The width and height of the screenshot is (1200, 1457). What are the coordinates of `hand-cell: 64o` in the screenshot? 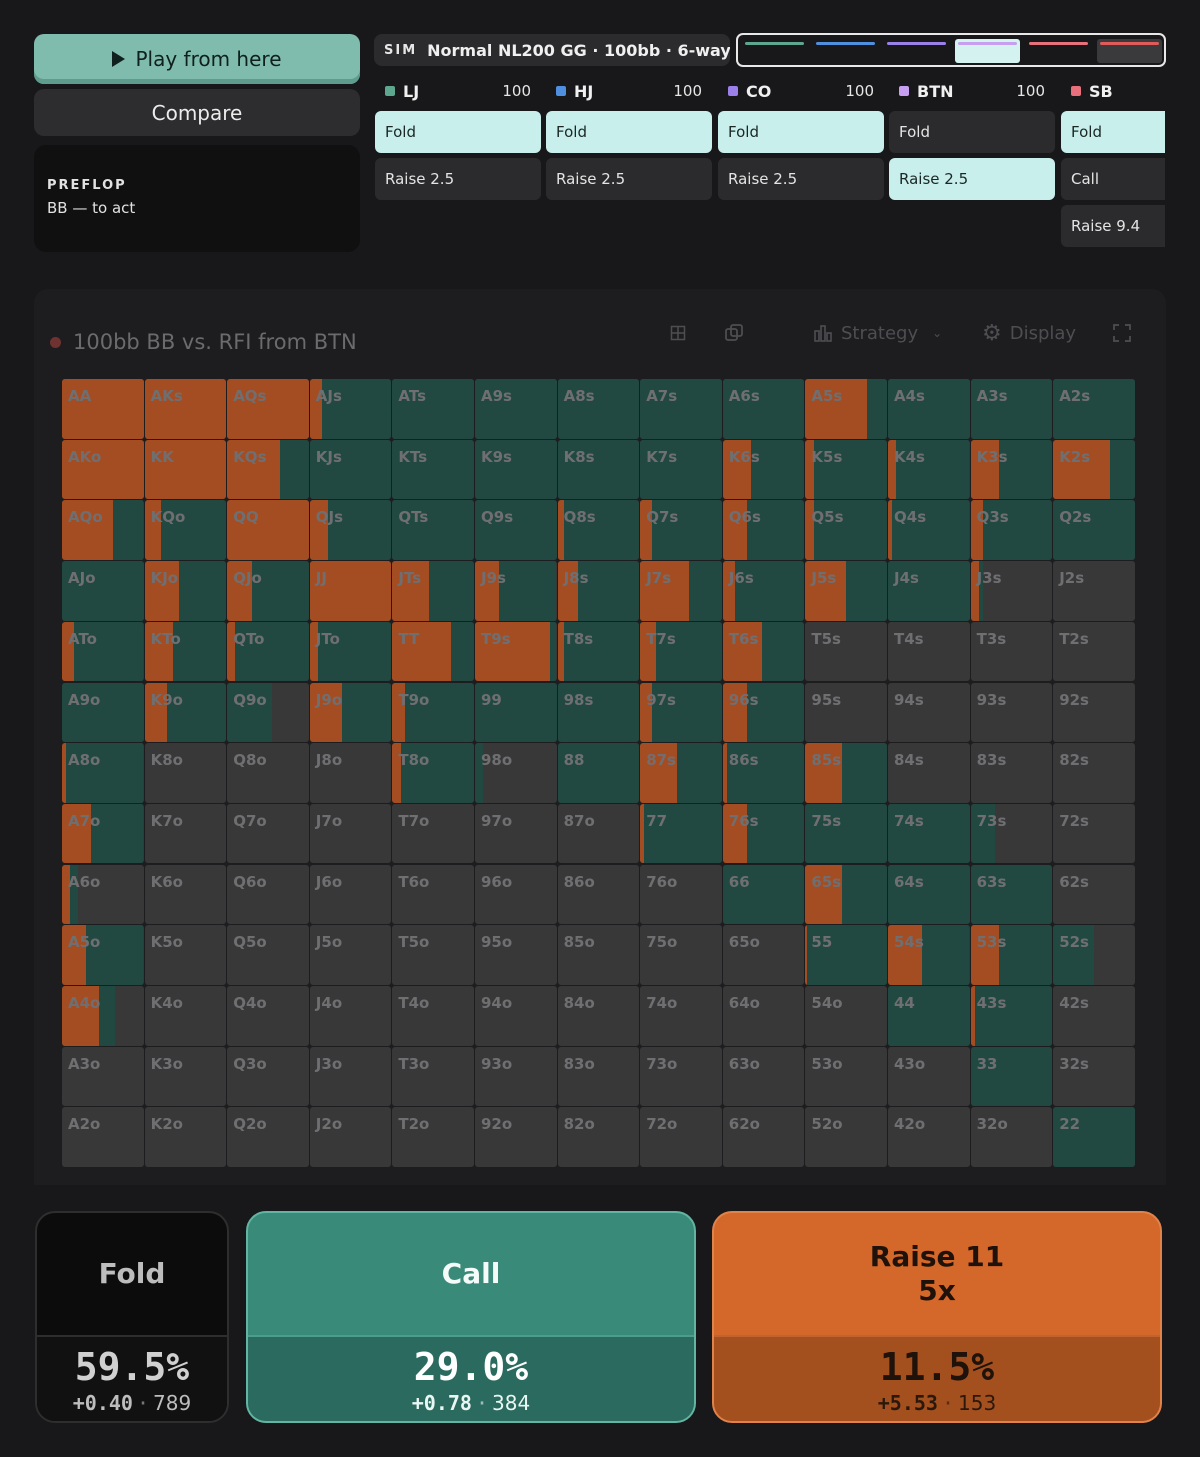 It's located at (763, 1016).